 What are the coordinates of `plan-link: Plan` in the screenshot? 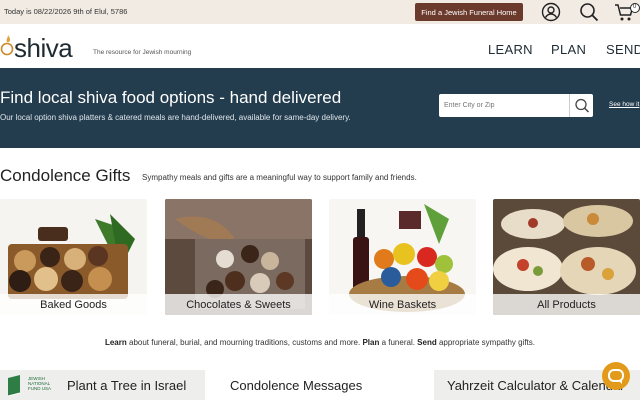 It's located at (370, 342).